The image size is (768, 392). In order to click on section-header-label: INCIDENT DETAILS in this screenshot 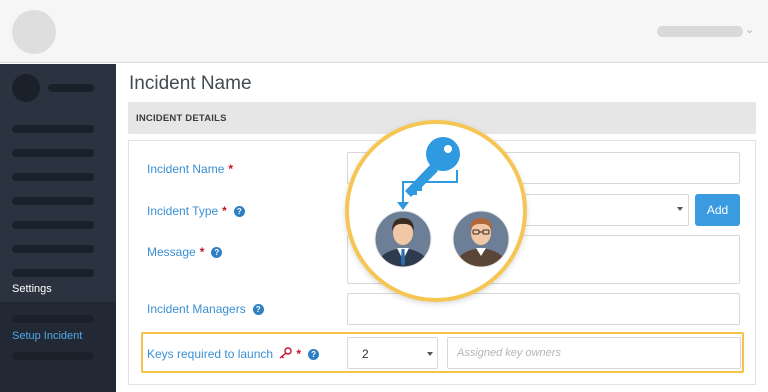, I will do `click(181, 118)`.